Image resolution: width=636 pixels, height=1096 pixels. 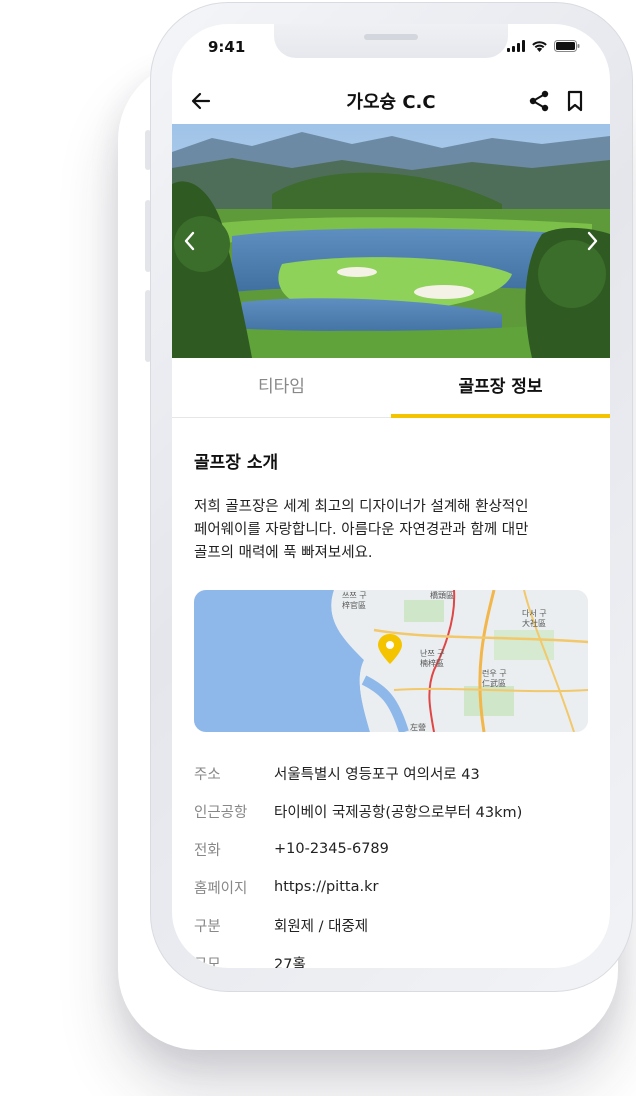 I want to click on speaker, so click(x=391, y=37).